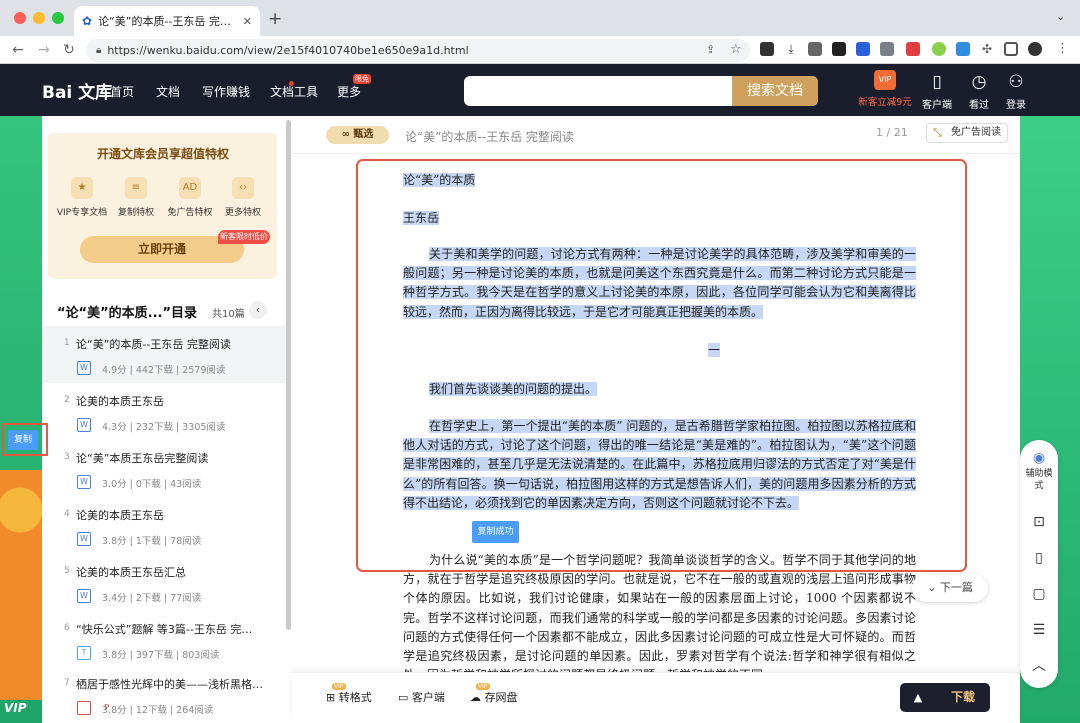  I want to click on copy-side-highlight: 复制, so click(25, 439).